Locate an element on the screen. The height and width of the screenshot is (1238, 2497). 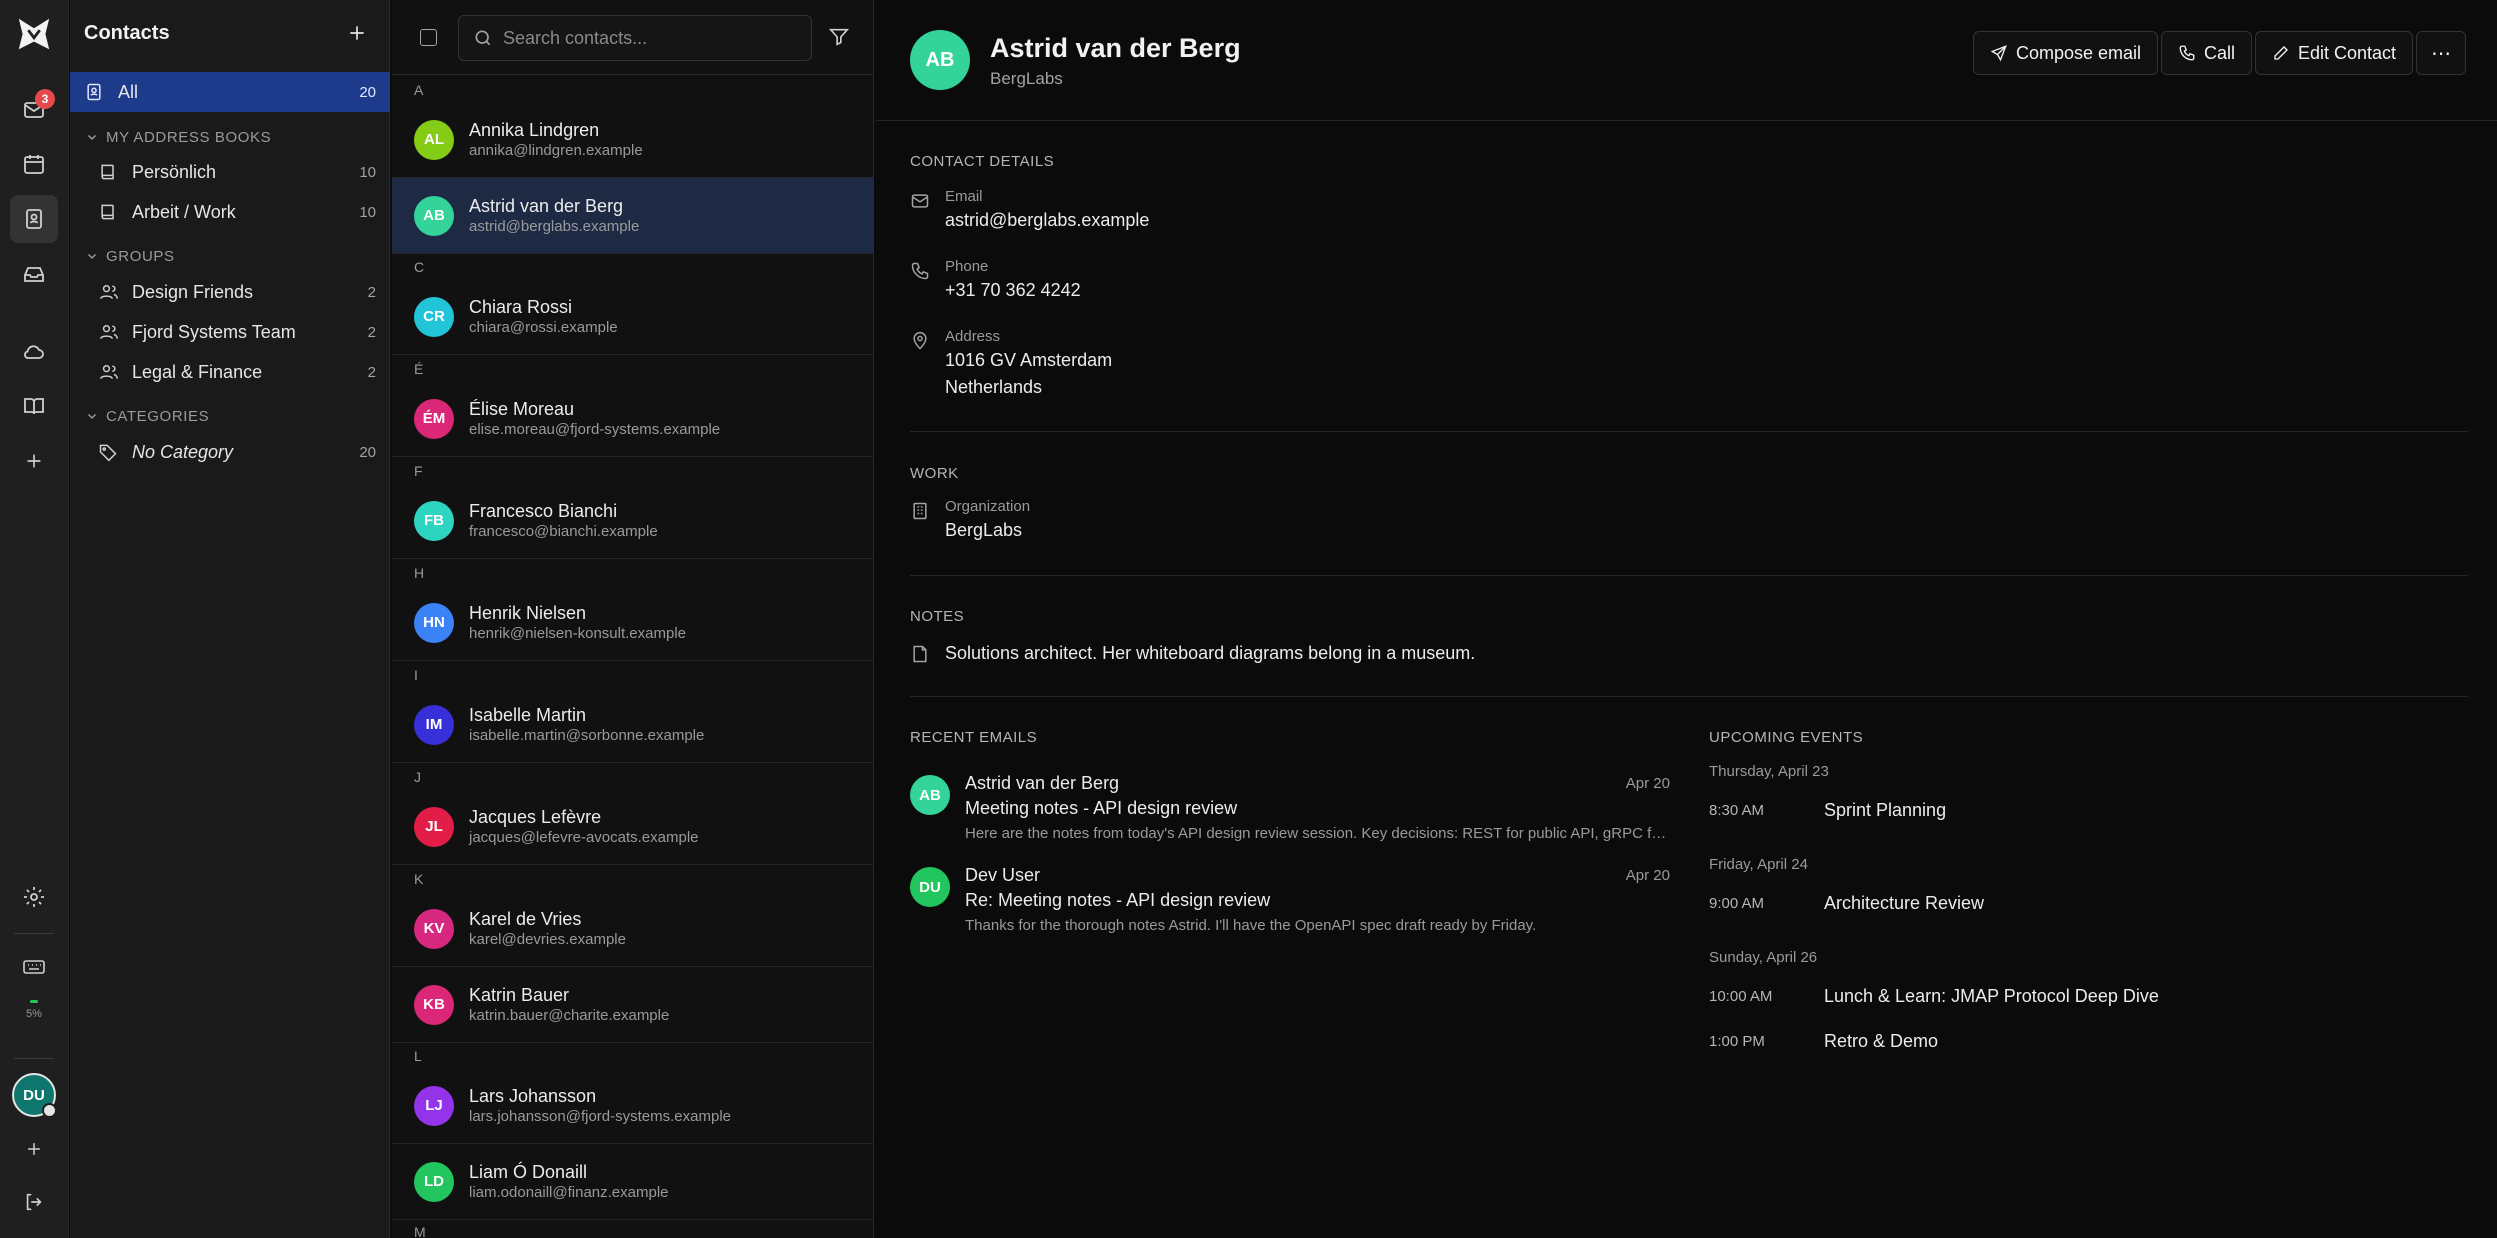
map-pin-icon is located at coordinates (920, 340).